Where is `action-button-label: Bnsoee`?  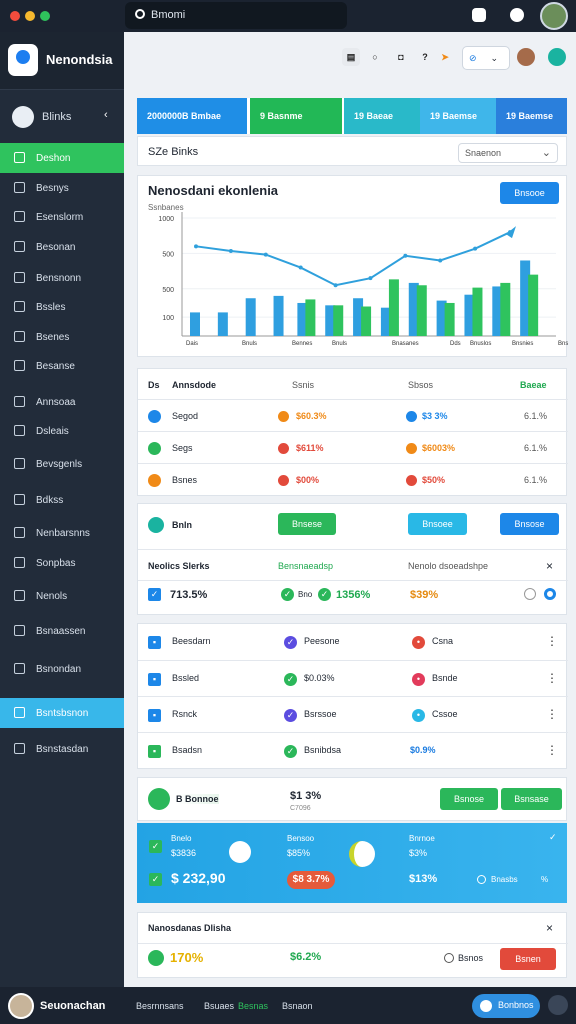 action-button-label: Bnsoee is located at coordinates (437, 524).